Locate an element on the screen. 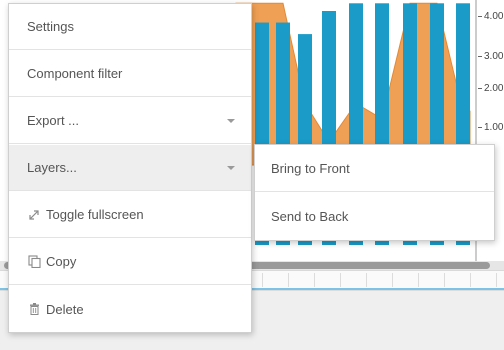 The height and width of the screenshot is (350, 504). submenu-item-send-to-back: Send to Back is located at coordinates (374, 216).